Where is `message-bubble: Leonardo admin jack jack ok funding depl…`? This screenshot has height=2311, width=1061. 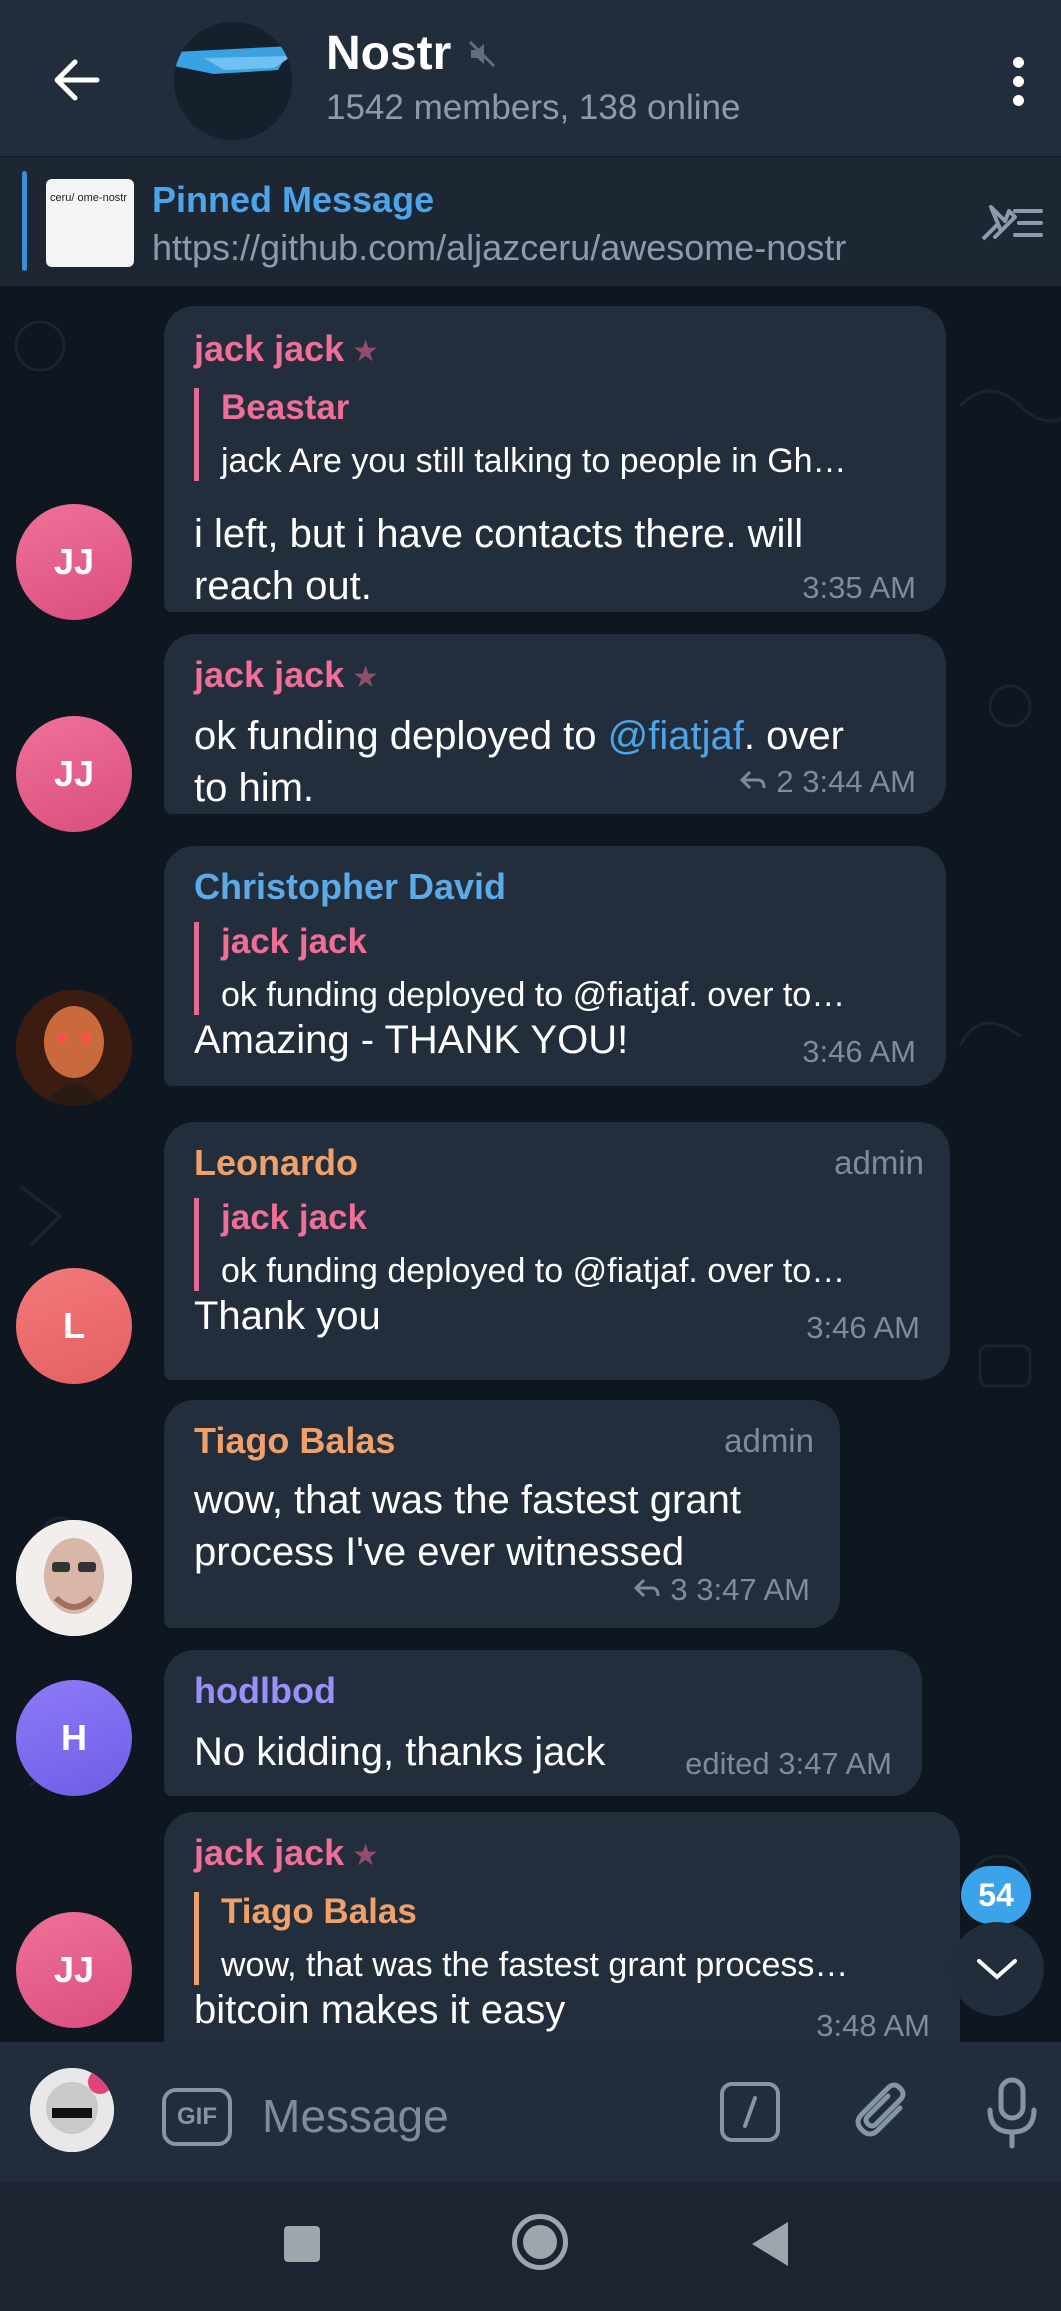 message-bubble: Leonardo admin jack jack ok funding depl… is located at coordinates (557, 1251).